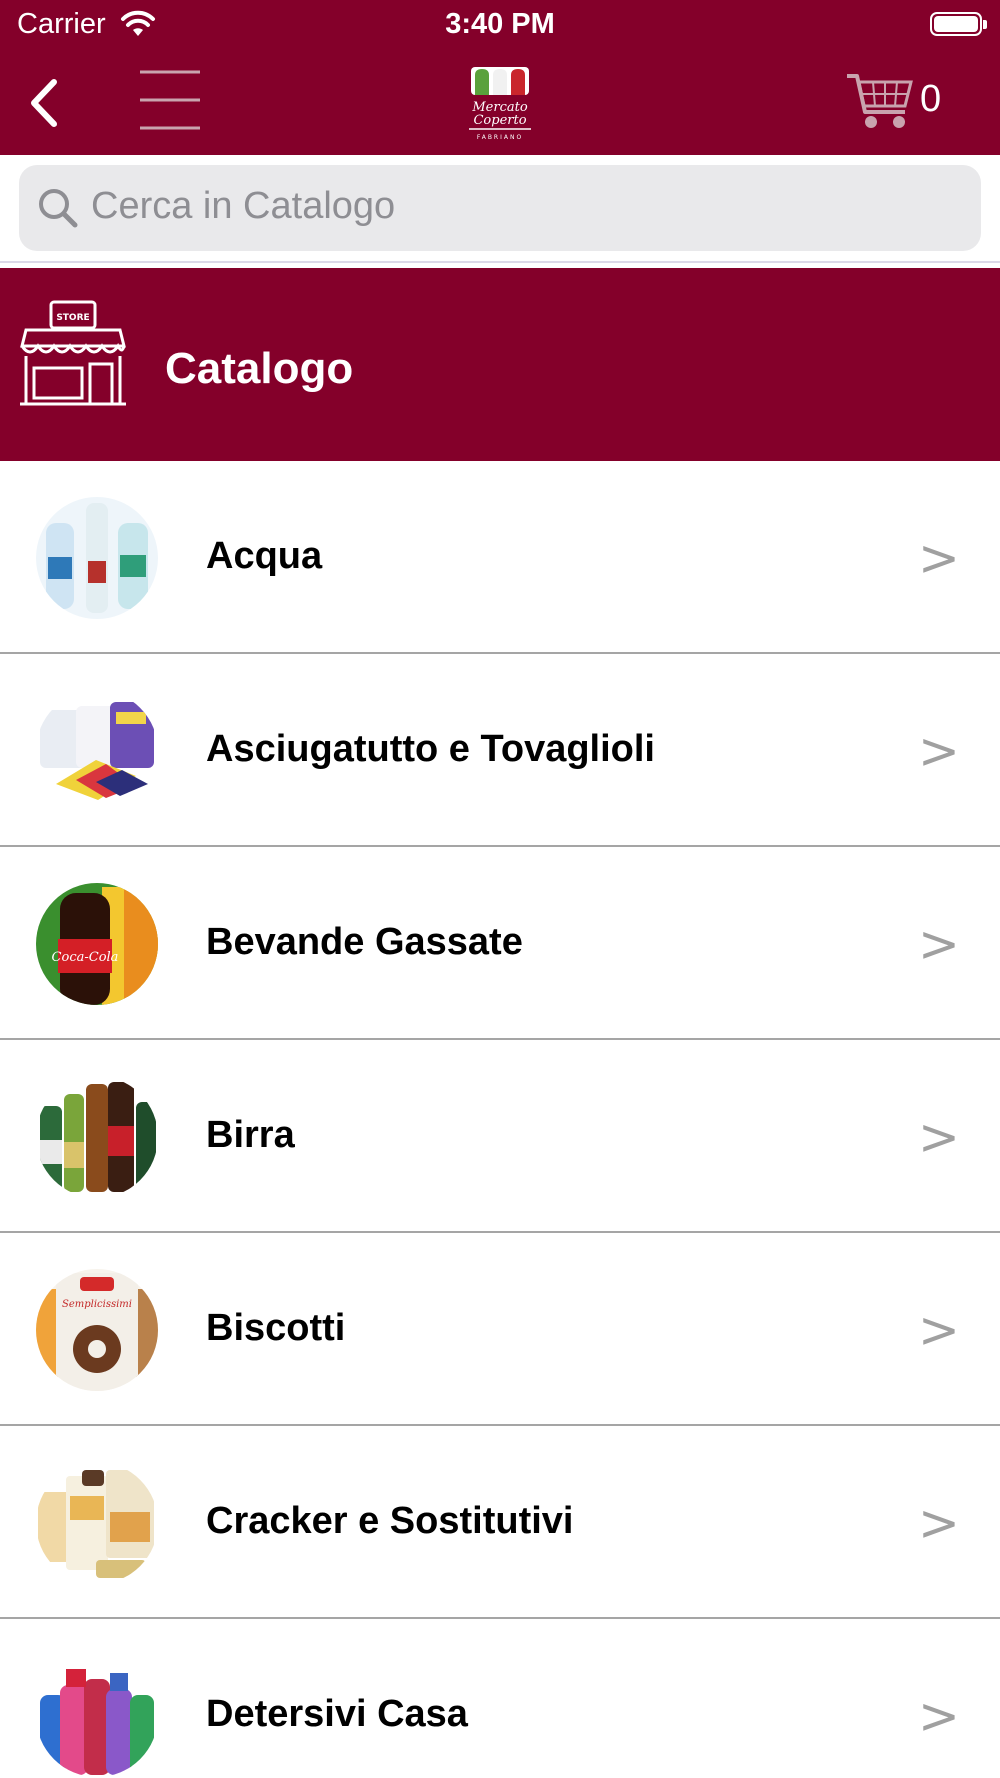  What do you see at coordinates (73, 357) in the screenshot?
I see `store-icon: STORE` at bounding box center [73, 357].